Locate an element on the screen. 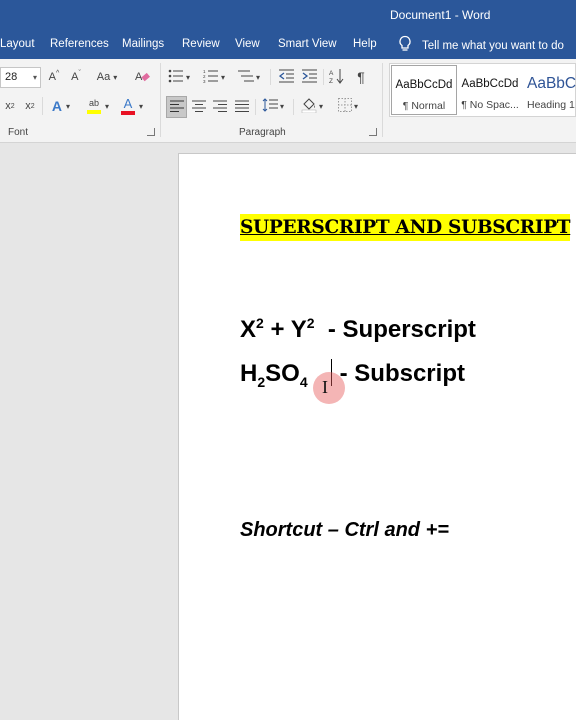  superscript-button: x2 is located at coordinates (30, 106).